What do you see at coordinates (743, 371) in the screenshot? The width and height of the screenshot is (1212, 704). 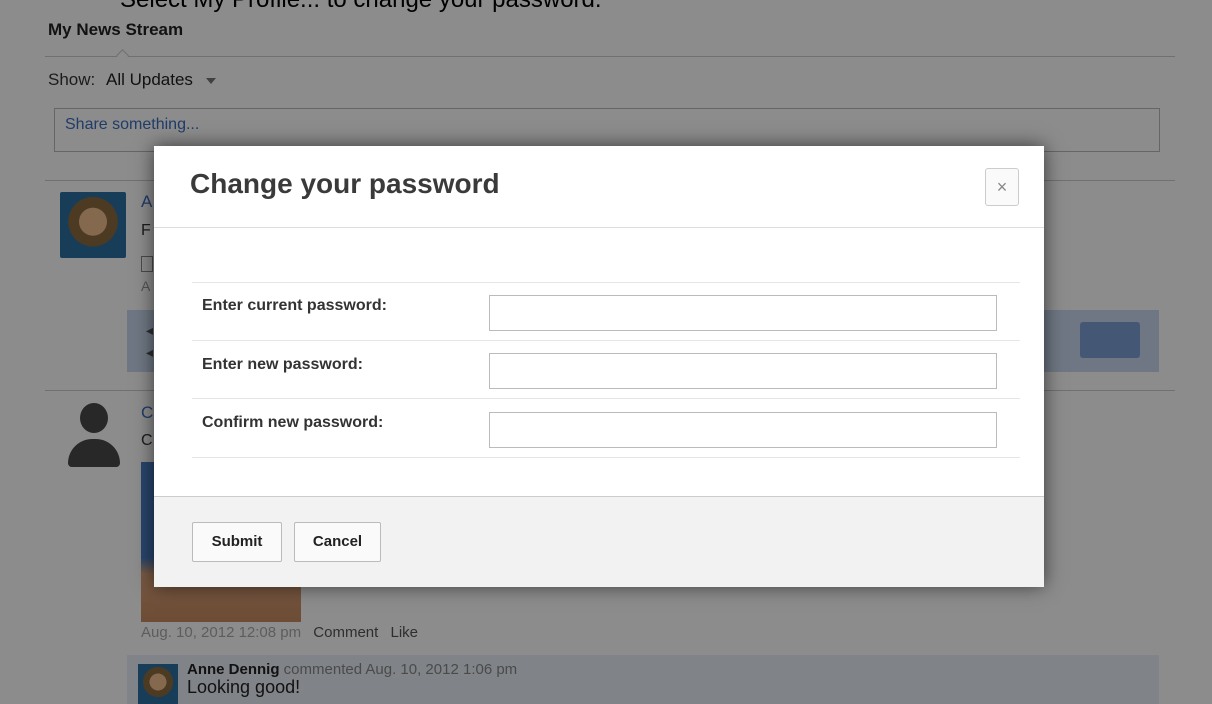 I see `new-password-field` at bounding box center [743, 371].